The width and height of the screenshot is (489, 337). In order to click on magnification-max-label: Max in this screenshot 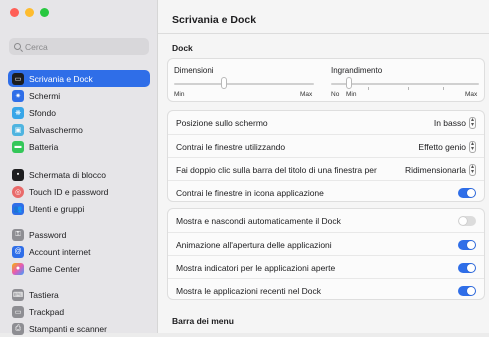, I will do `click(471, 94)`.